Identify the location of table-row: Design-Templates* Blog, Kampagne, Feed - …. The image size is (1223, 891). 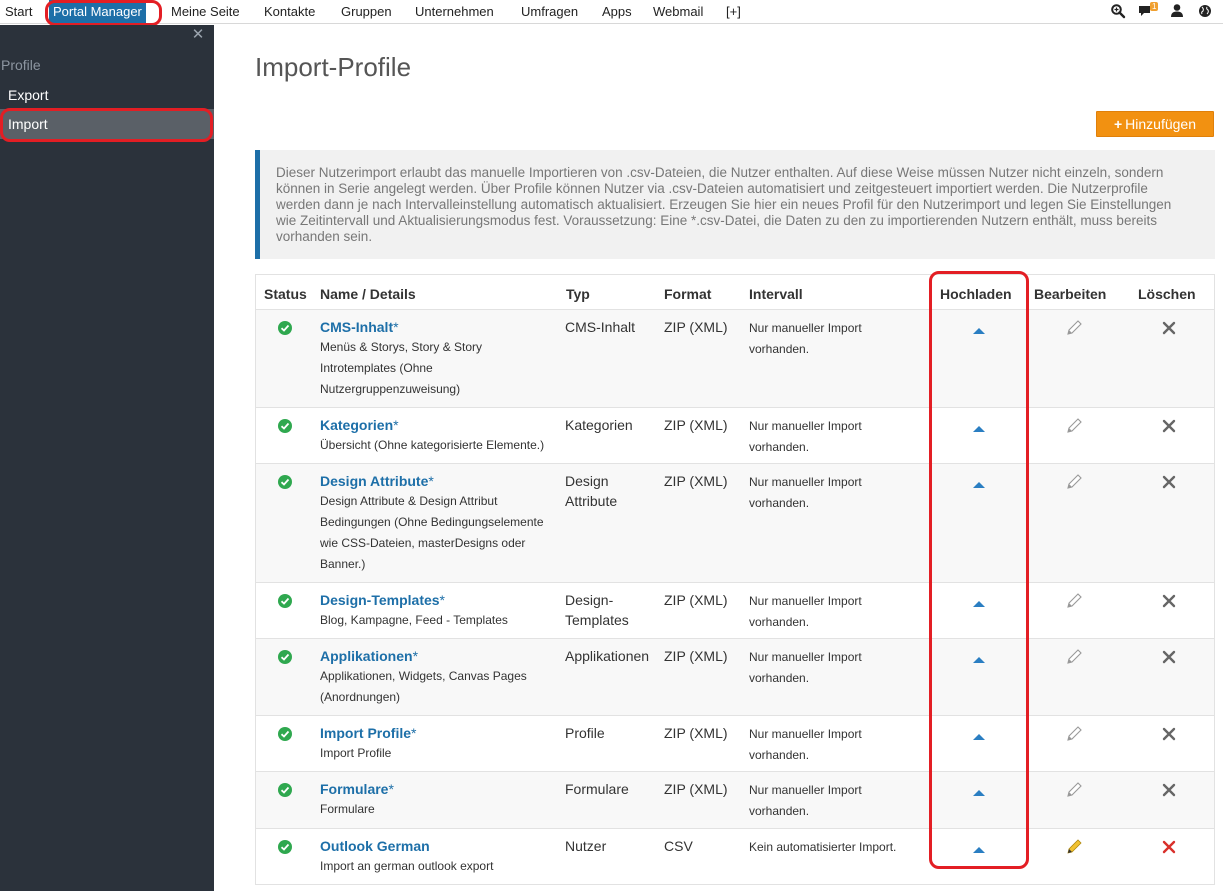
(735, 610).